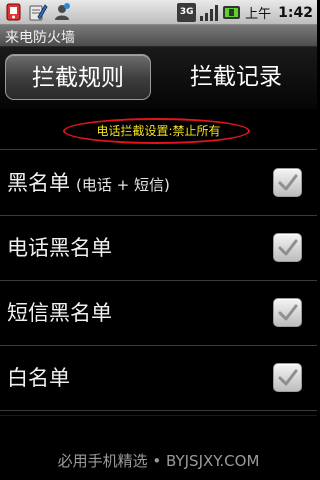  I want to click on network-type: 3G, so click(187, 12).